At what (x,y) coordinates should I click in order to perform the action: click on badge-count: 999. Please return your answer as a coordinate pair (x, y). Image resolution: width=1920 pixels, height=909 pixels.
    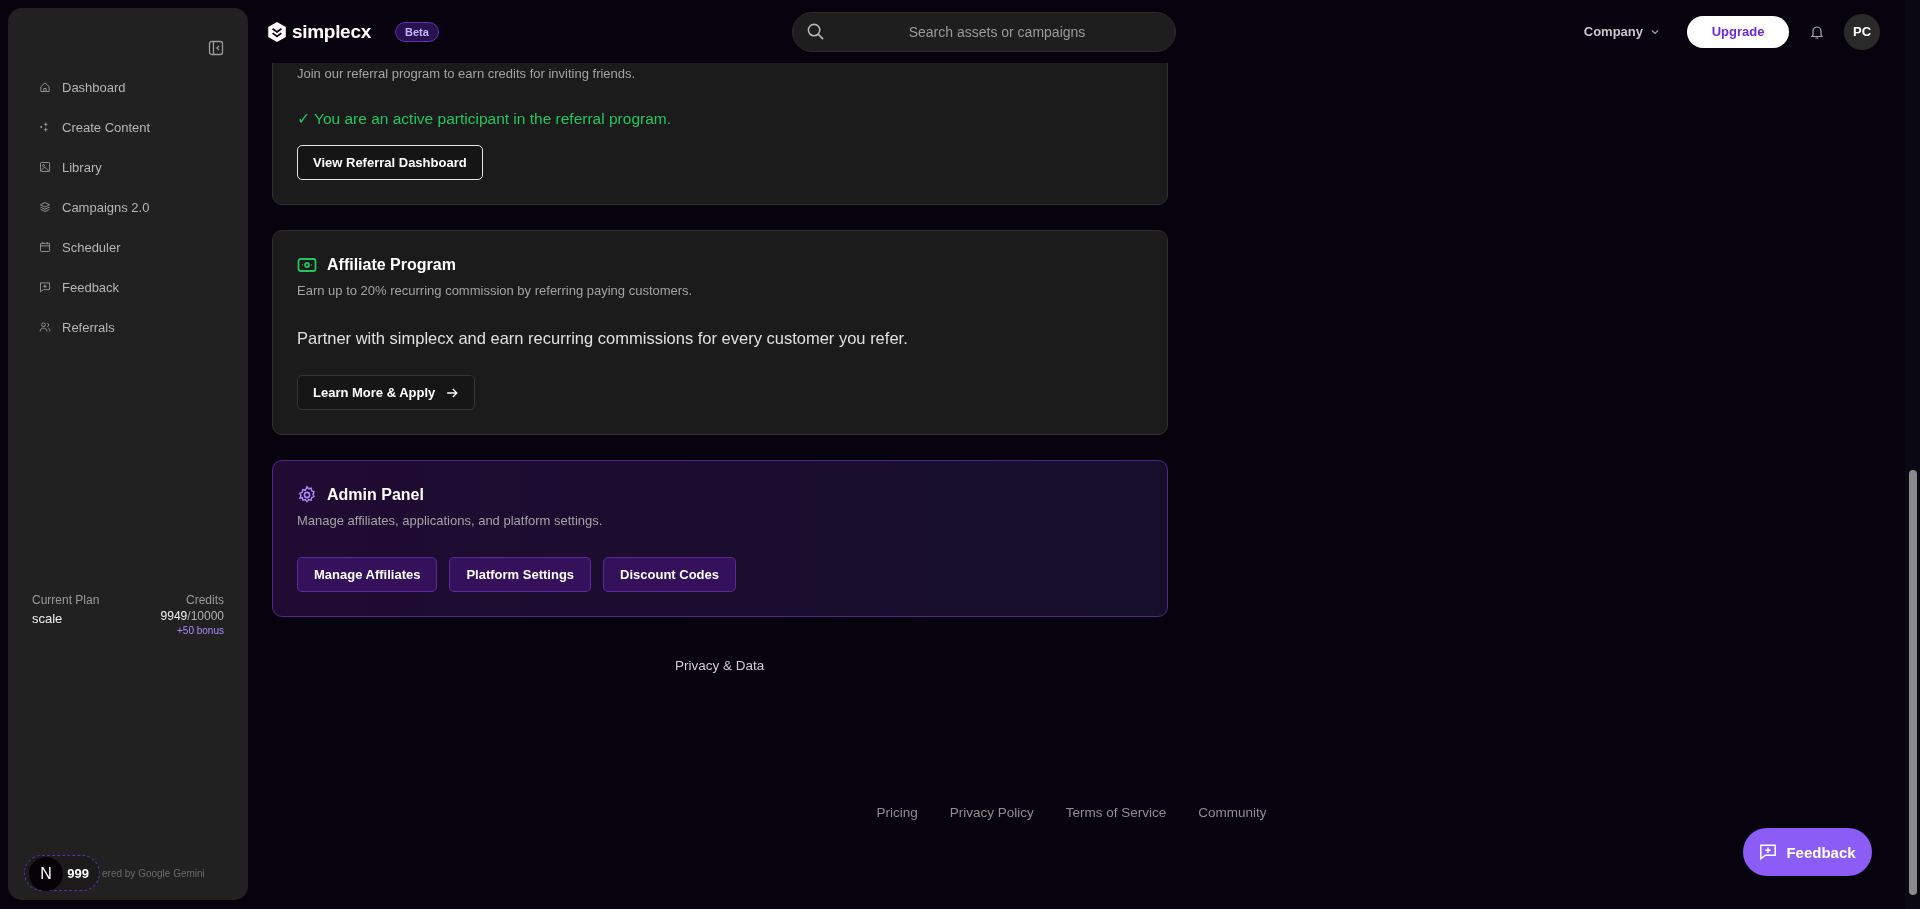
    Looking at the image, I should click on (78, 873).